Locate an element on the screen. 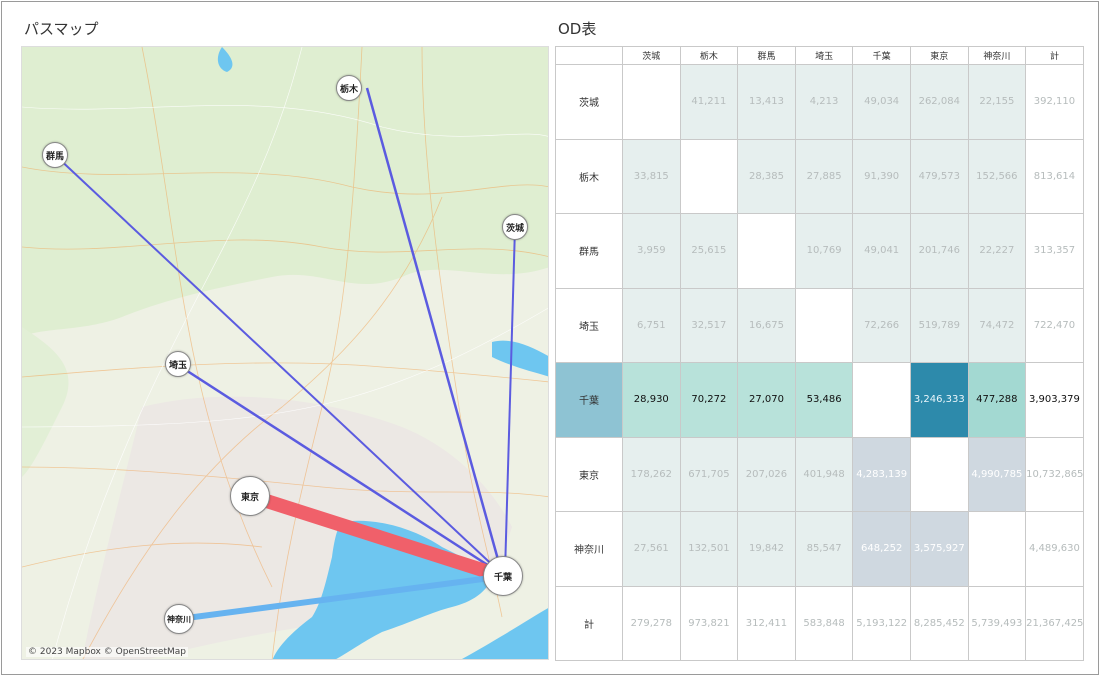 The image size is (1100, 676). od-cell: 10,732,865 is located at coordinates (1054, 474).